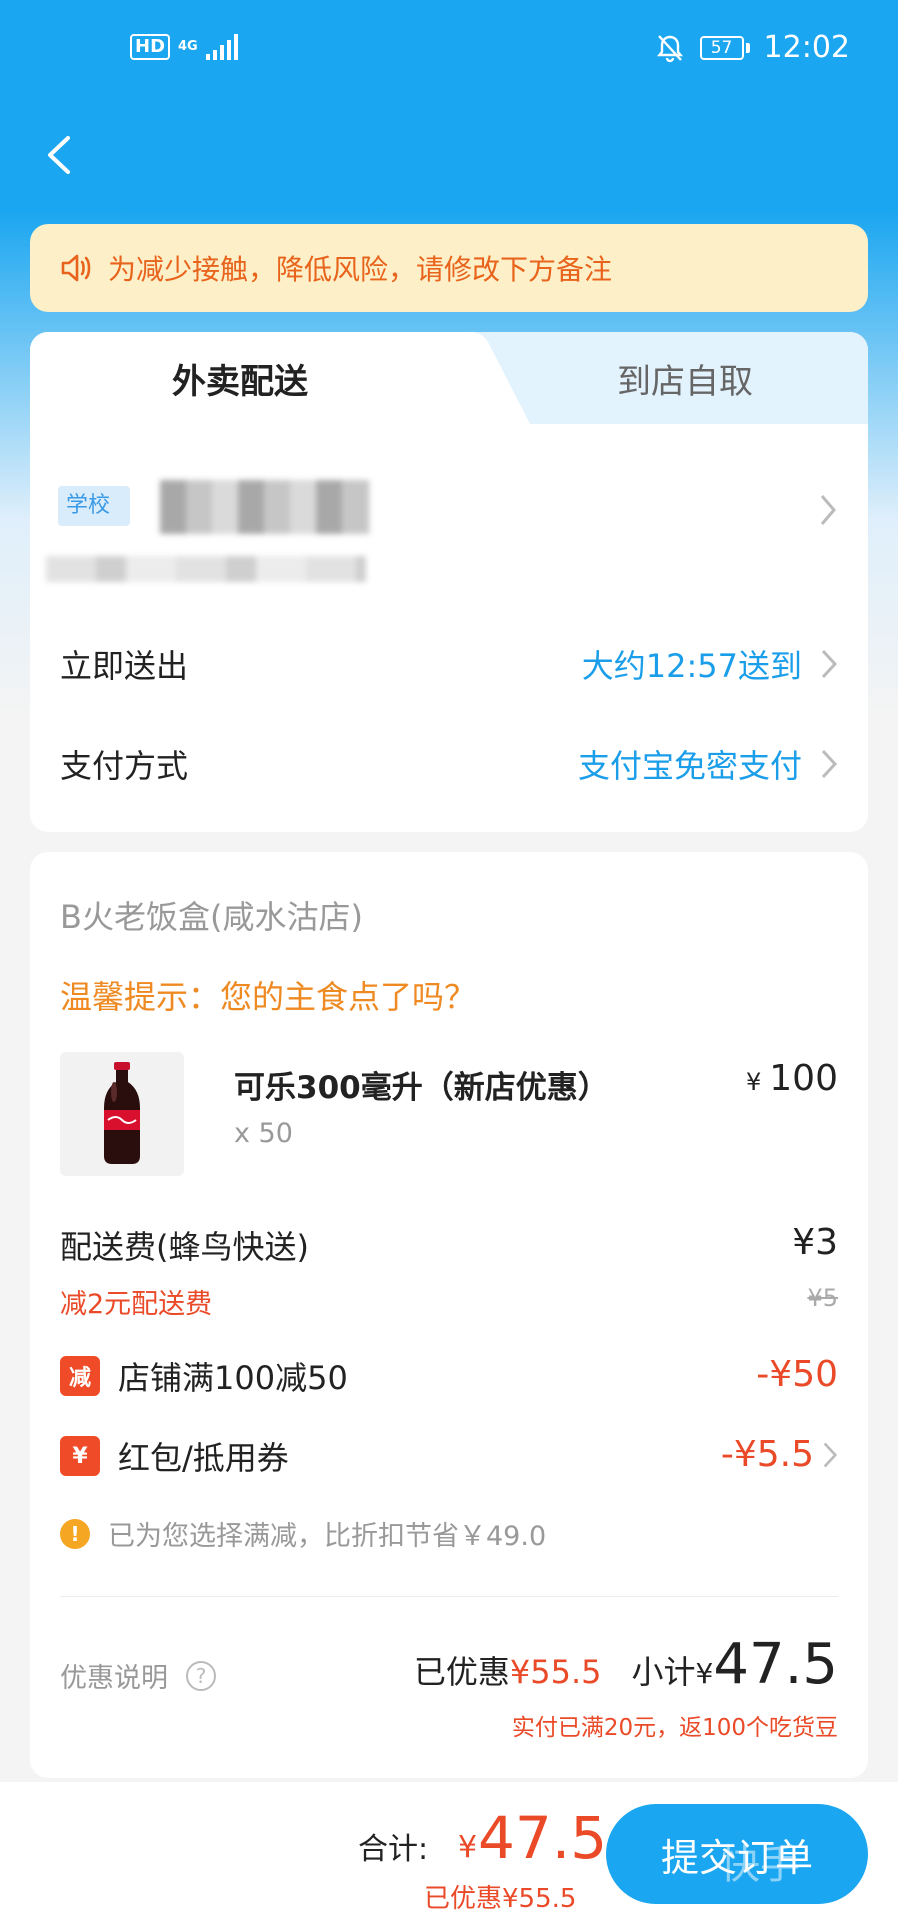  I want to click on address-detail-blurred, so click(206, 569).